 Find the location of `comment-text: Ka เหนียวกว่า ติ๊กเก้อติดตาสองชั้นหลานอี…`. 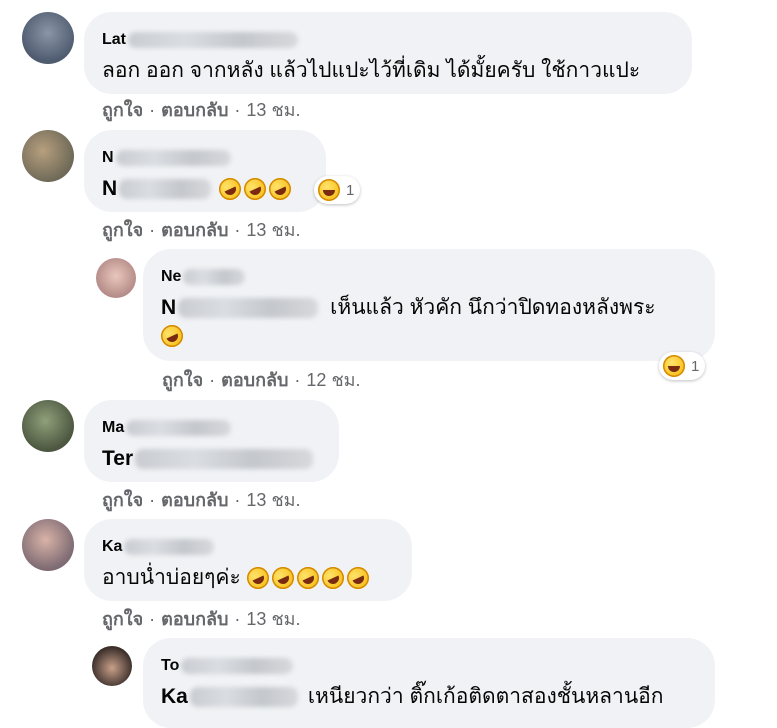

comment-text: Ka เหนียวกว่า ติ๊กเก้อติดตาสองชั้นหลานอี… is located at coordinates (412, 696).